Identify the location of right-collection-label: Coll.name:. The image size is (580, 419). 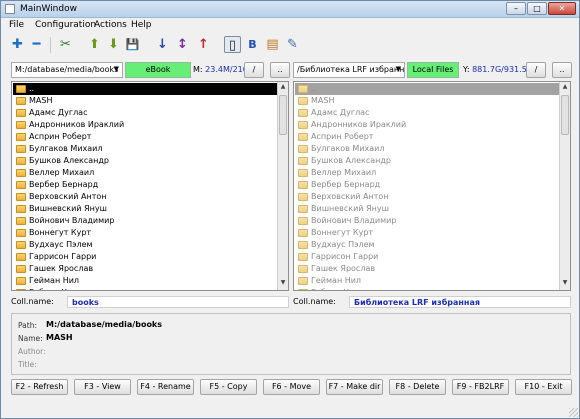
(314, 301).